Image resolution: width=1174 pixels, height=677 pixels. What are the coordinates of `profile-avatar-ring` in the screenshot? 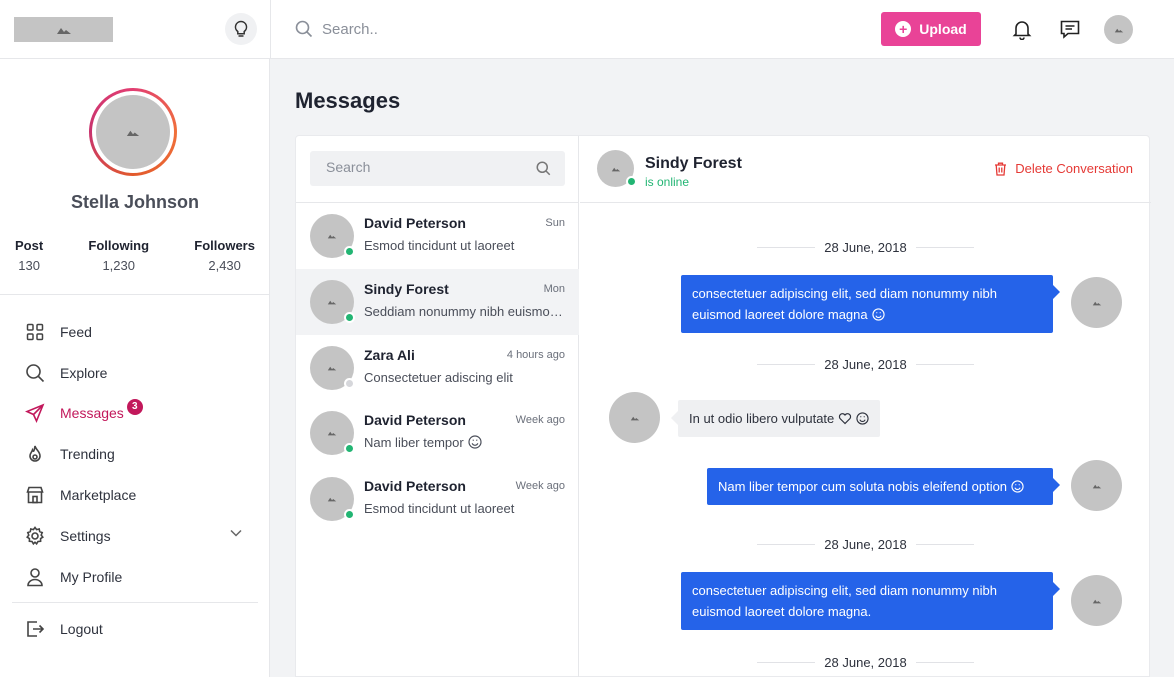 It's located at (133, 132).